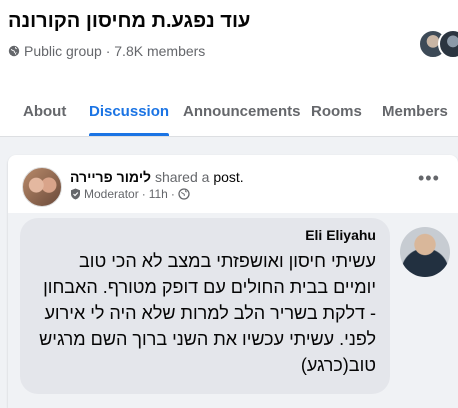 This screenshot has height=408, width=458. Describe the element at coordinates (114, 51) in the screenshot. I see `group-meta-text: Public group · 7.8K members` at that location.